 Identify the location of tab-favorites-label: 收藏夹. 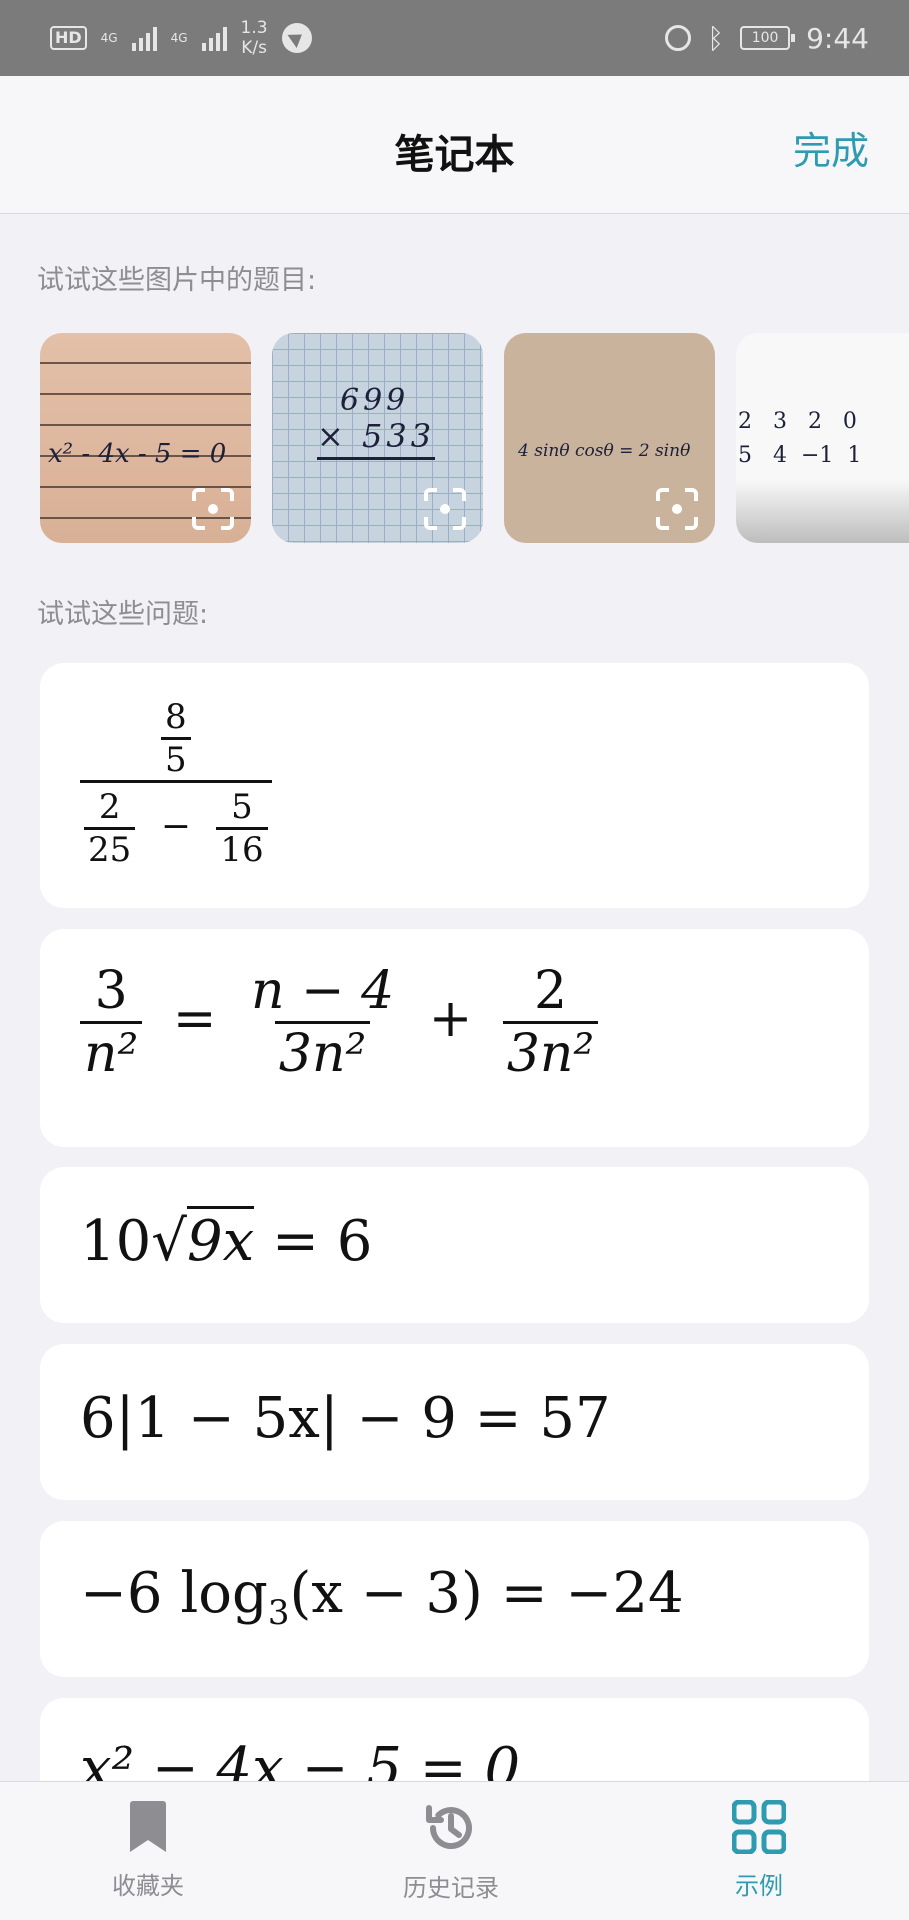
(148, 1886).